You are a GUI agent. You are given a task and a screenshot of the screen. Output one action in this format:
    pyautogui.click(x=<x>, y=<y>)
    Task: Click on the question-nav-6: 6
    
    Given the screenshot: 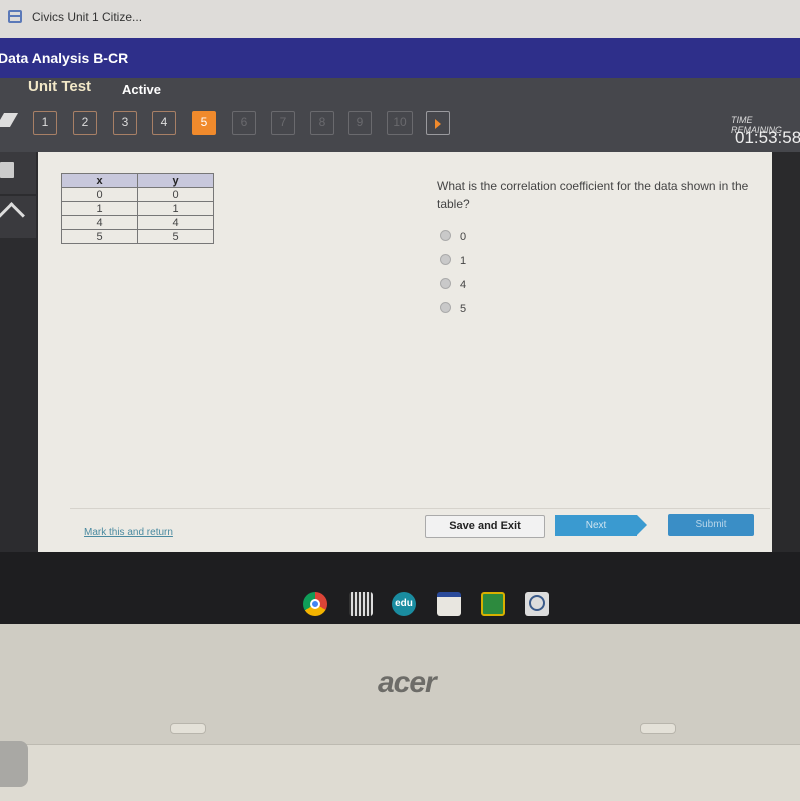 What is the action you would take?
    pyautogui.click(x=244, y=123)
    